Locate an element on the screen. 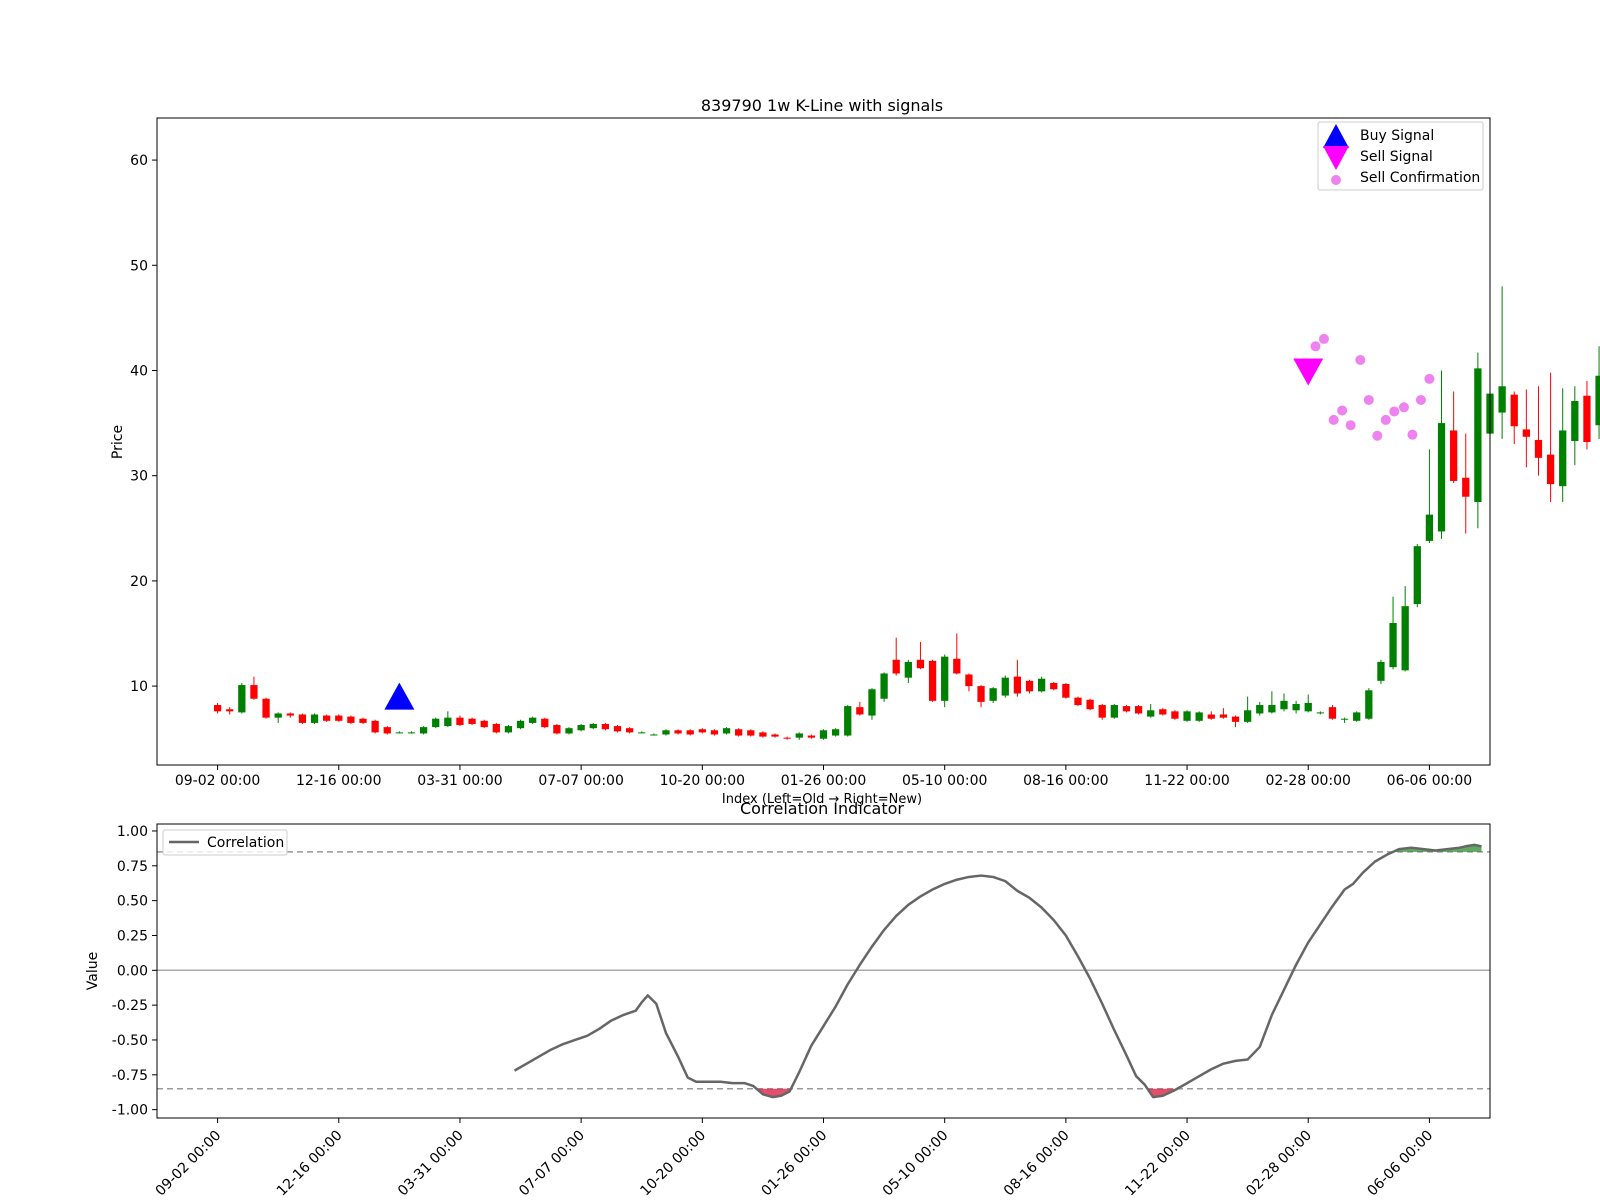  correlation-y-tick-label: 0.50 is located at coordinates (132, 902).